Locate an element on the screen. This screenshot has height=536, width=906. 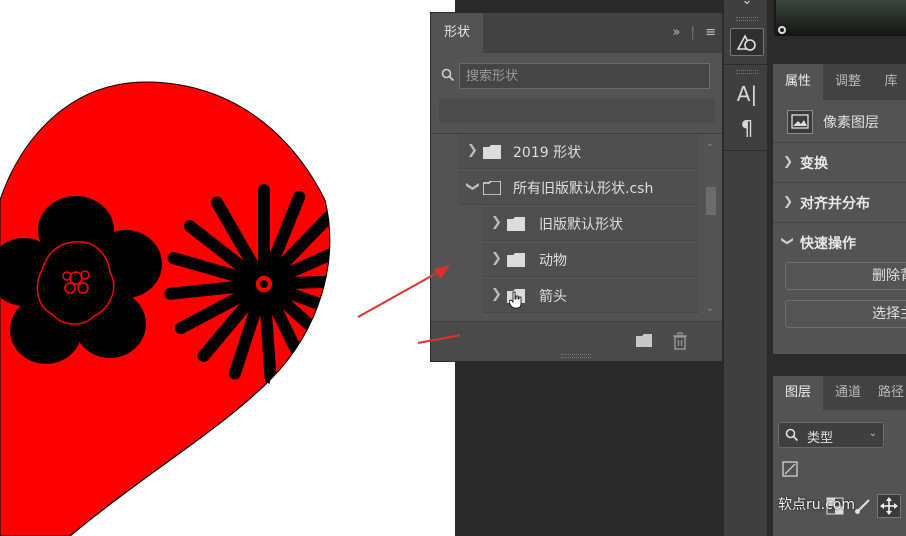
shapes-search-row is located at coordinates (575, 76).